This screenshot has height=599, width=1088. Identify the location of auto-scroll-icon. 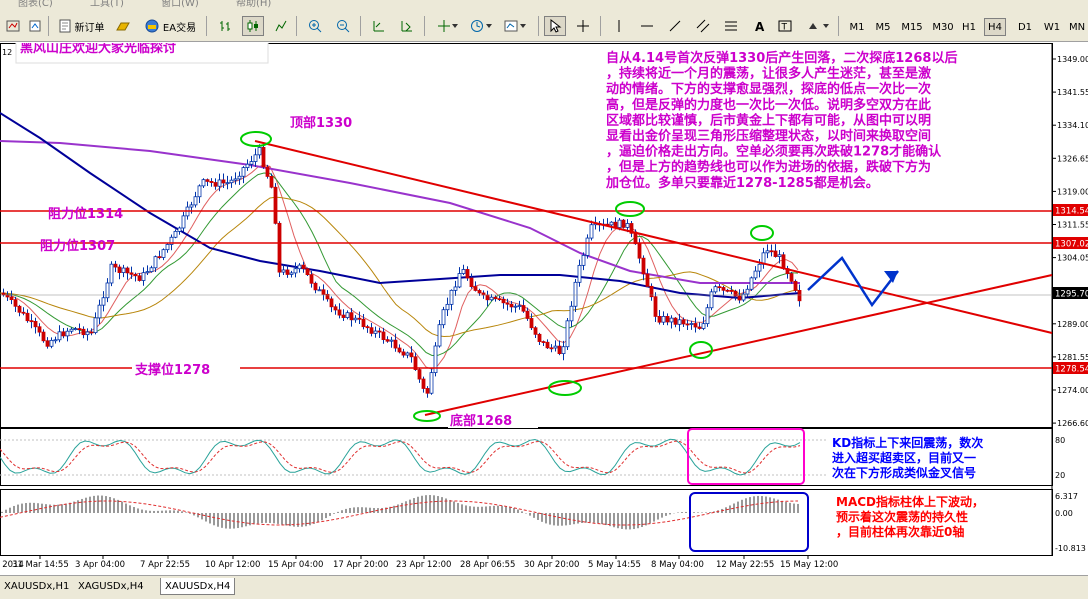
(379, 26).